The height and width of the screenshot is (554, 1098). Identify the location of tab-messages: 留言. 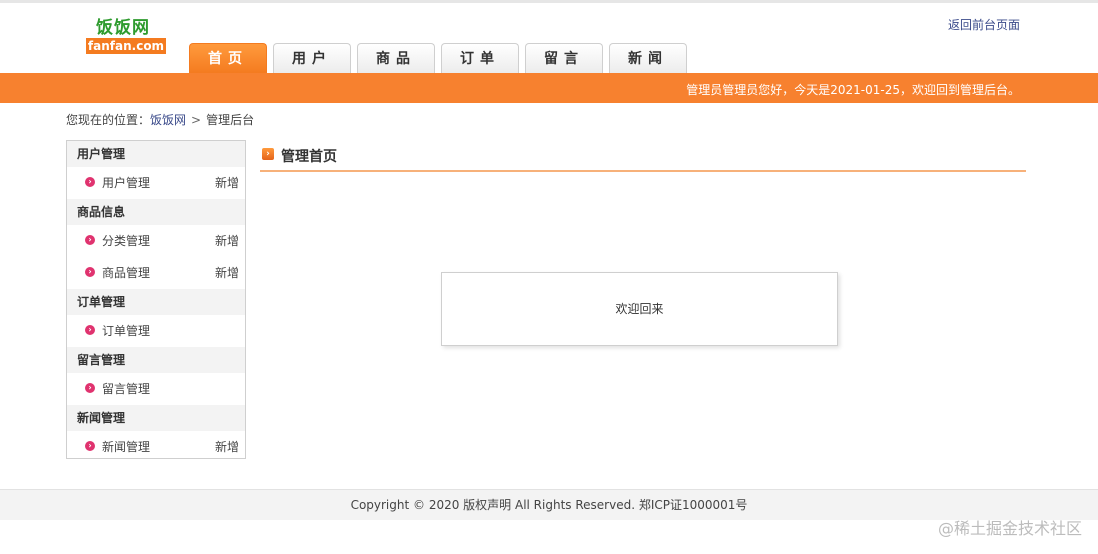
(564, 58).